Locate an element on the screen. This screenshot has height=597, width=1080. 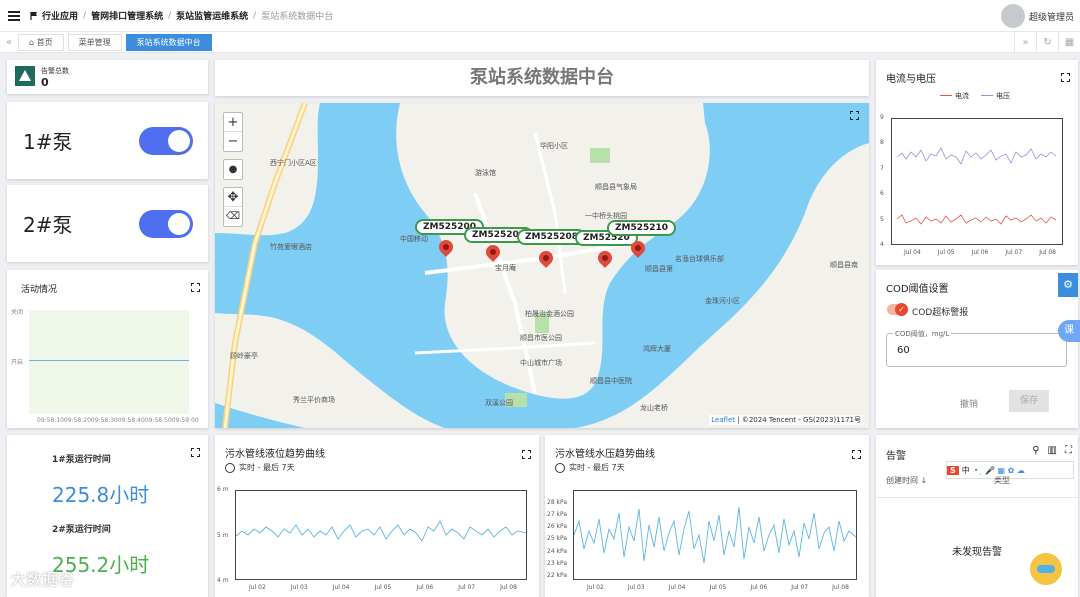
map-place-label: 中山城市广场 is located at coordinates (541, 362).